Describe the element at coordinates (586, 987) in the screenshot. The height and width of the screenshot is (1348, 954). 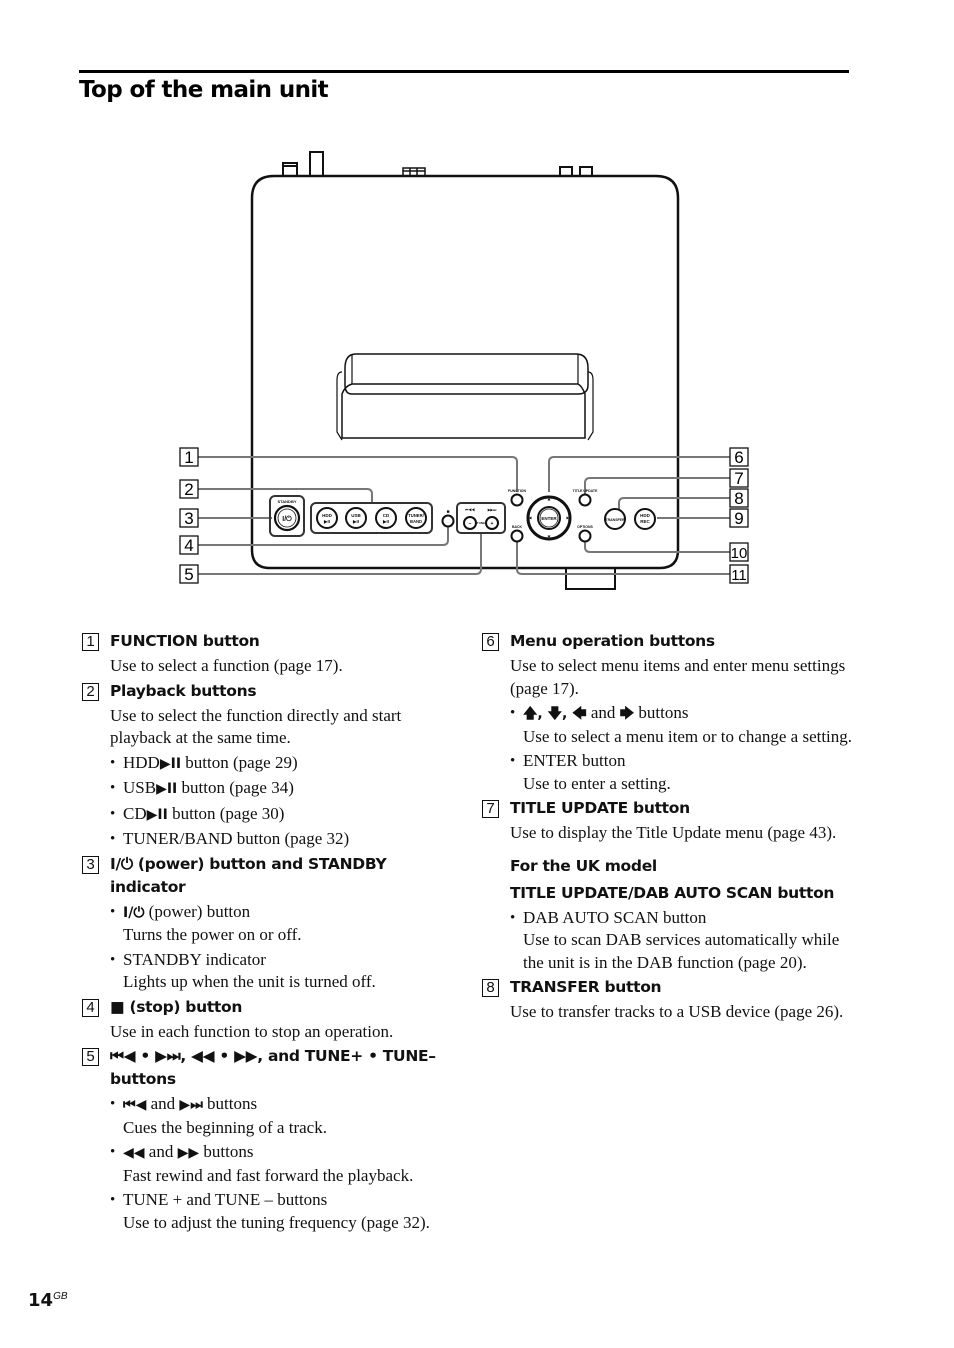
I see `item-heading: TRANSFER button` at that location.